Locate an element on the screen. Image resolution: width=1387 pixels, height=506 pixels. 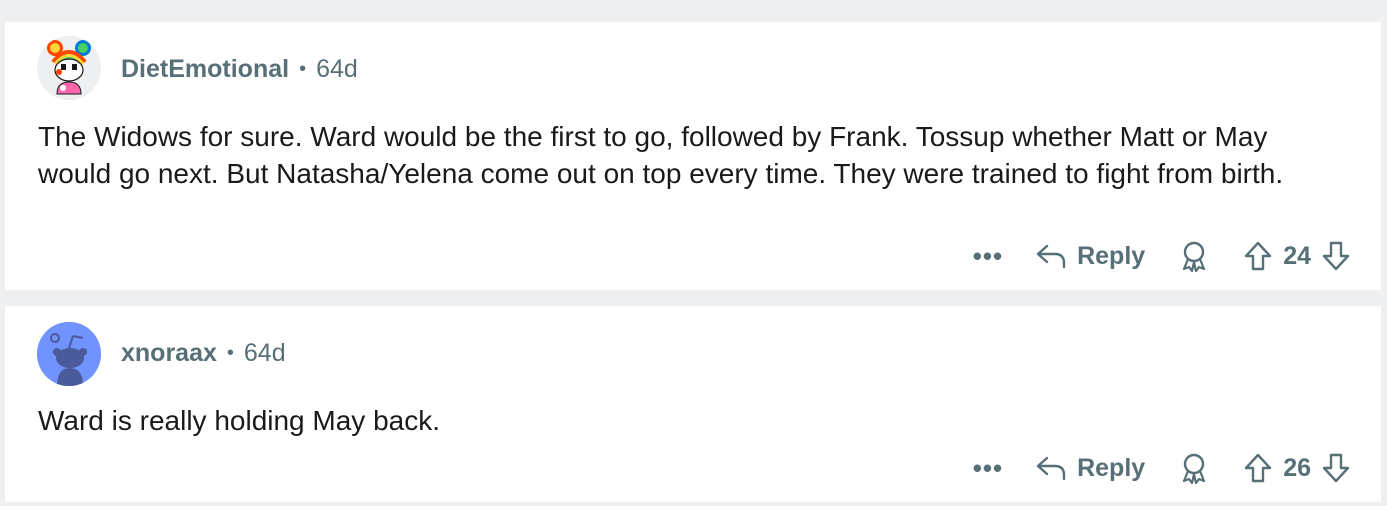
username-link: DietEmotional is located at coordinates (205, 69).